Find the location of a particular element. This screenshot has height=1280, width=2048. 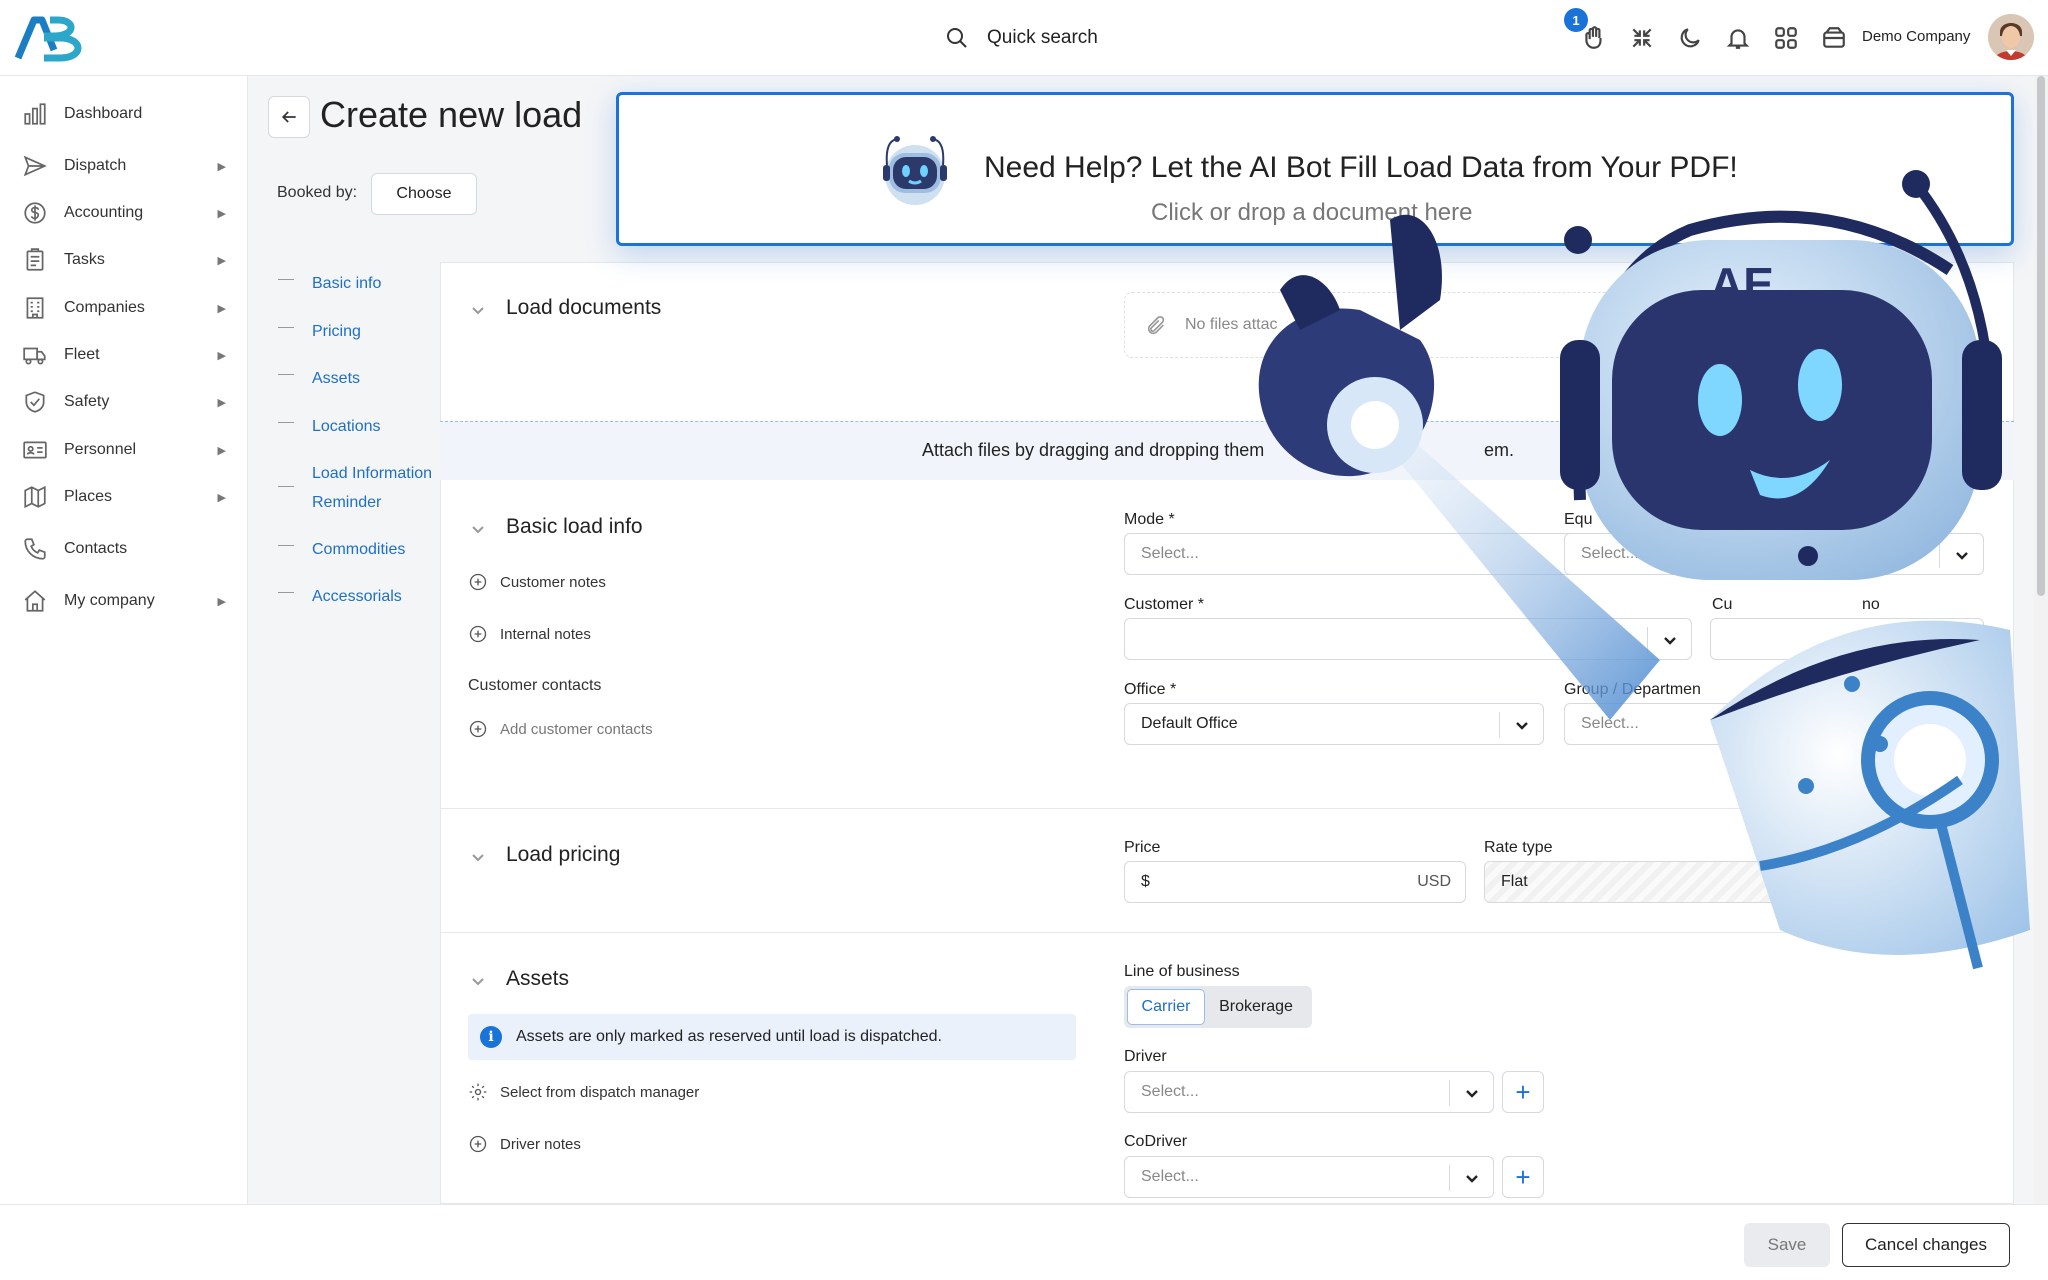

customer-ref-input is located at coordinates (1847, 639).